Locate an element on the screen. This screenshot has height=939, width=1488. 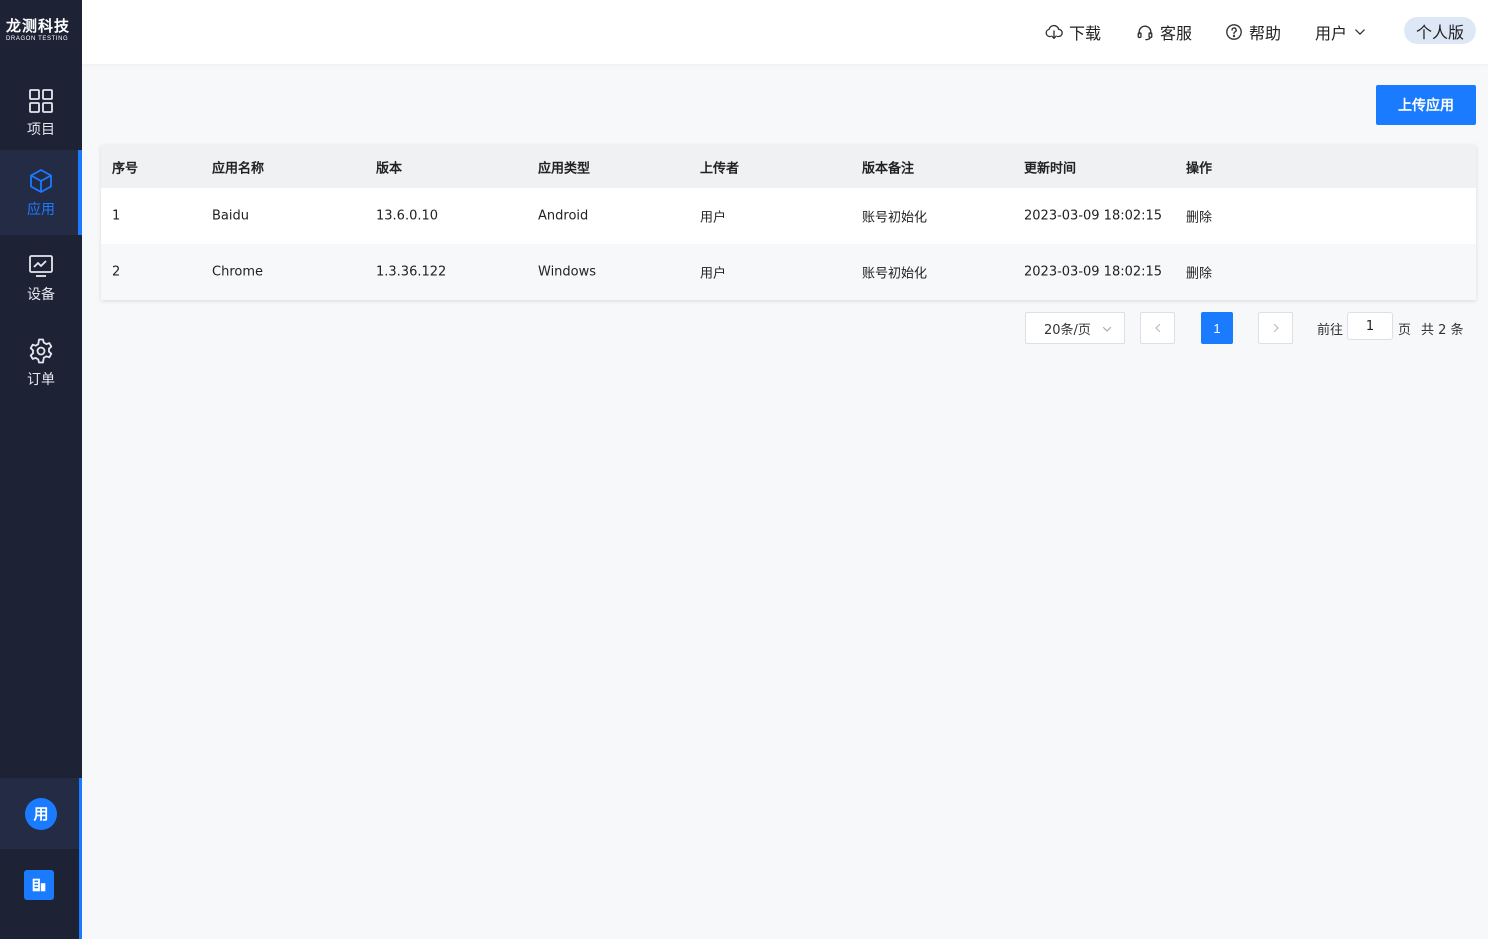
top-header: 下载 客服 帮助 用户 个人版 is located at coordinates (785, 32).